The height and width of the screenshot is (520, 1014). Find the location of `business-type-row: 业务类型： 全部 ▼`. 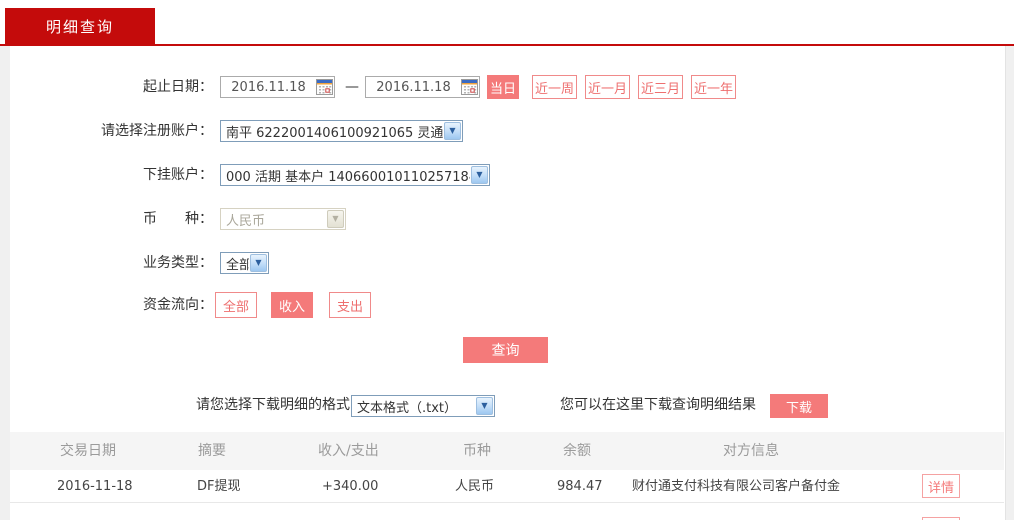

business-type-row: 业务类型： 全部 ▼ is located at coordinates (507, 263).